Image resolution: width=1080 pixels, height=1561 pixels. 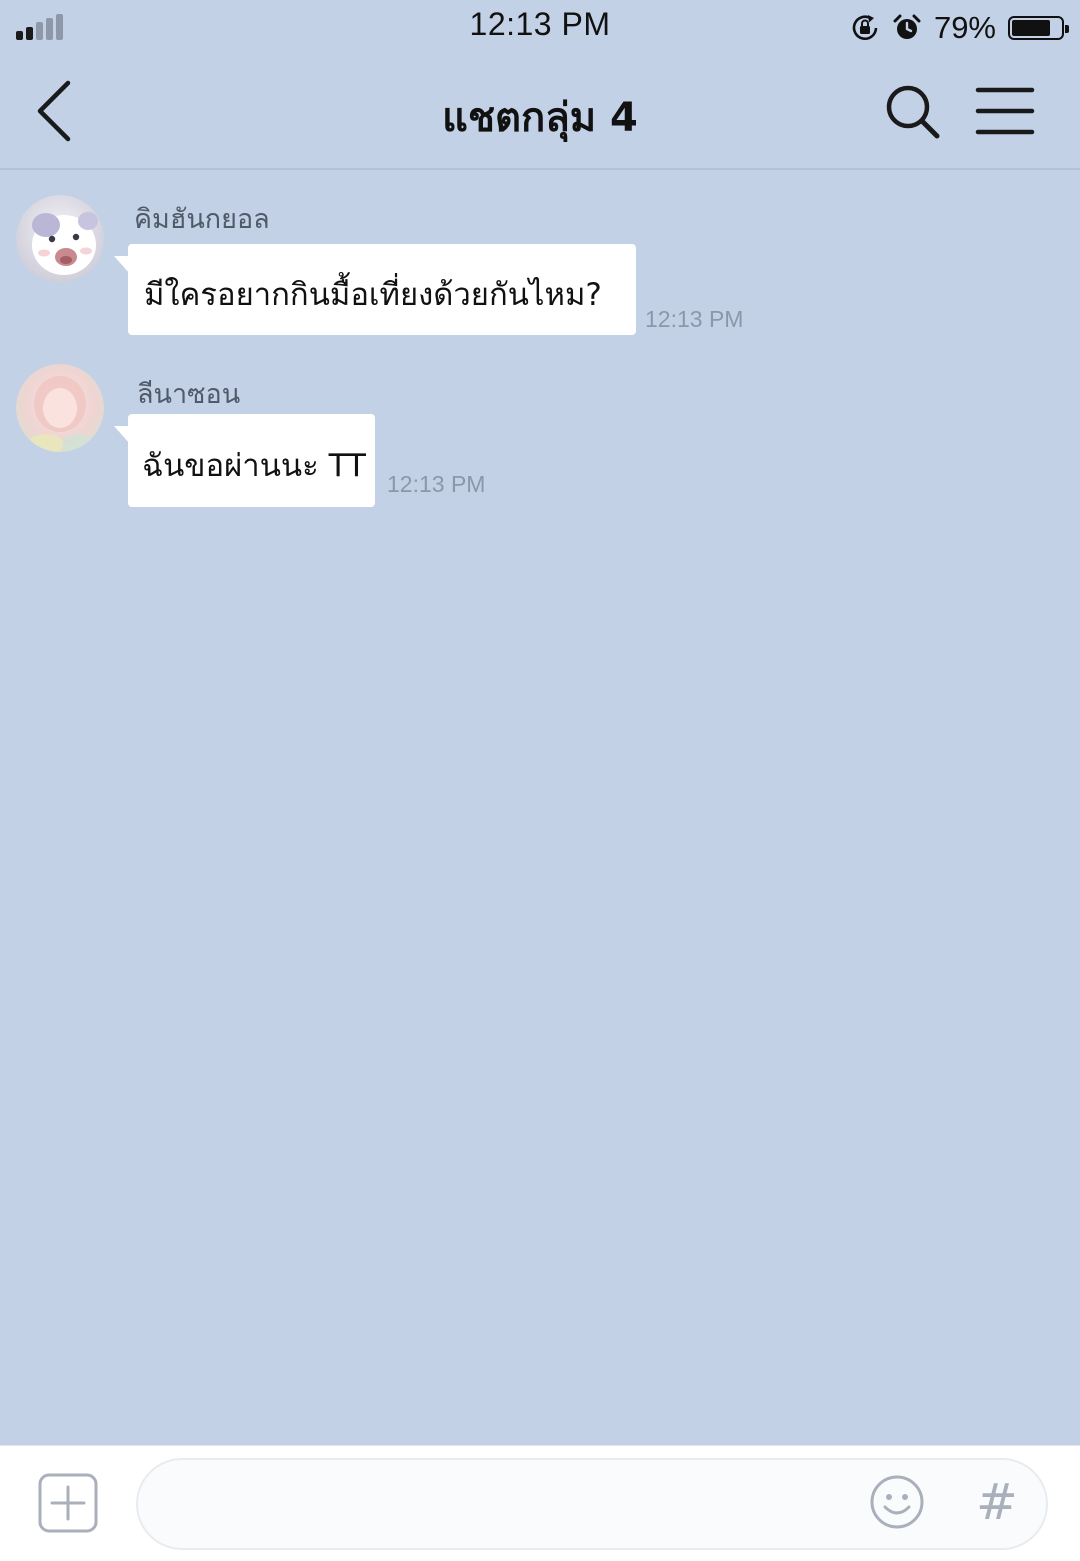 What do you see at coordinates (373, 295) in the screenshot?
I see `message-text: มีใครอยากกินมื้อเที่ยงด้วยกันไหม?` at bounding box center [373, 295].